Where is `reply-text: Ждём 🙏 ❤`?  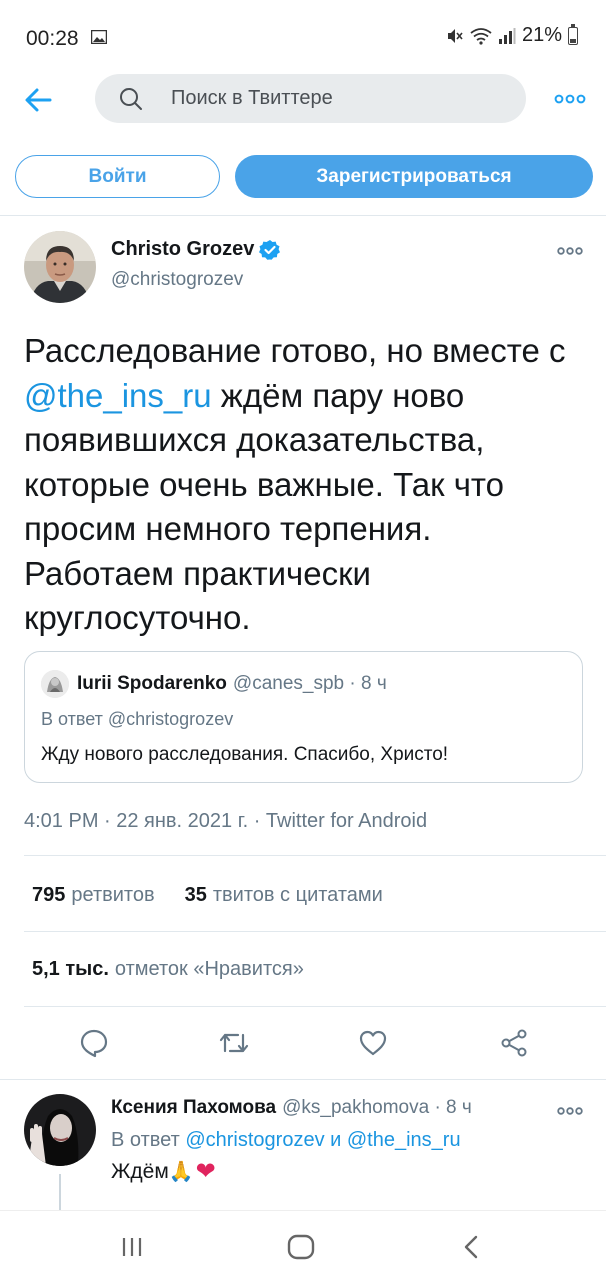 reply-text: Ждём 🙏 ❤ is located at coordinates (163, 1171).